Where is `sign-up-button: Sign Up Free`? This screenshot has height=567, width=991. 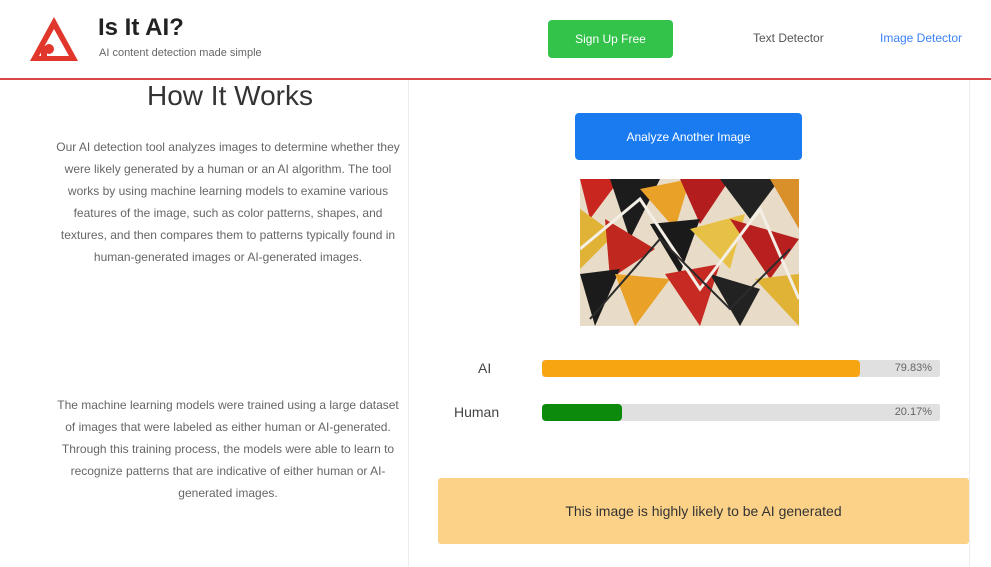
sign-up-button: Sign Up Free is located at coordinates (610, 39).